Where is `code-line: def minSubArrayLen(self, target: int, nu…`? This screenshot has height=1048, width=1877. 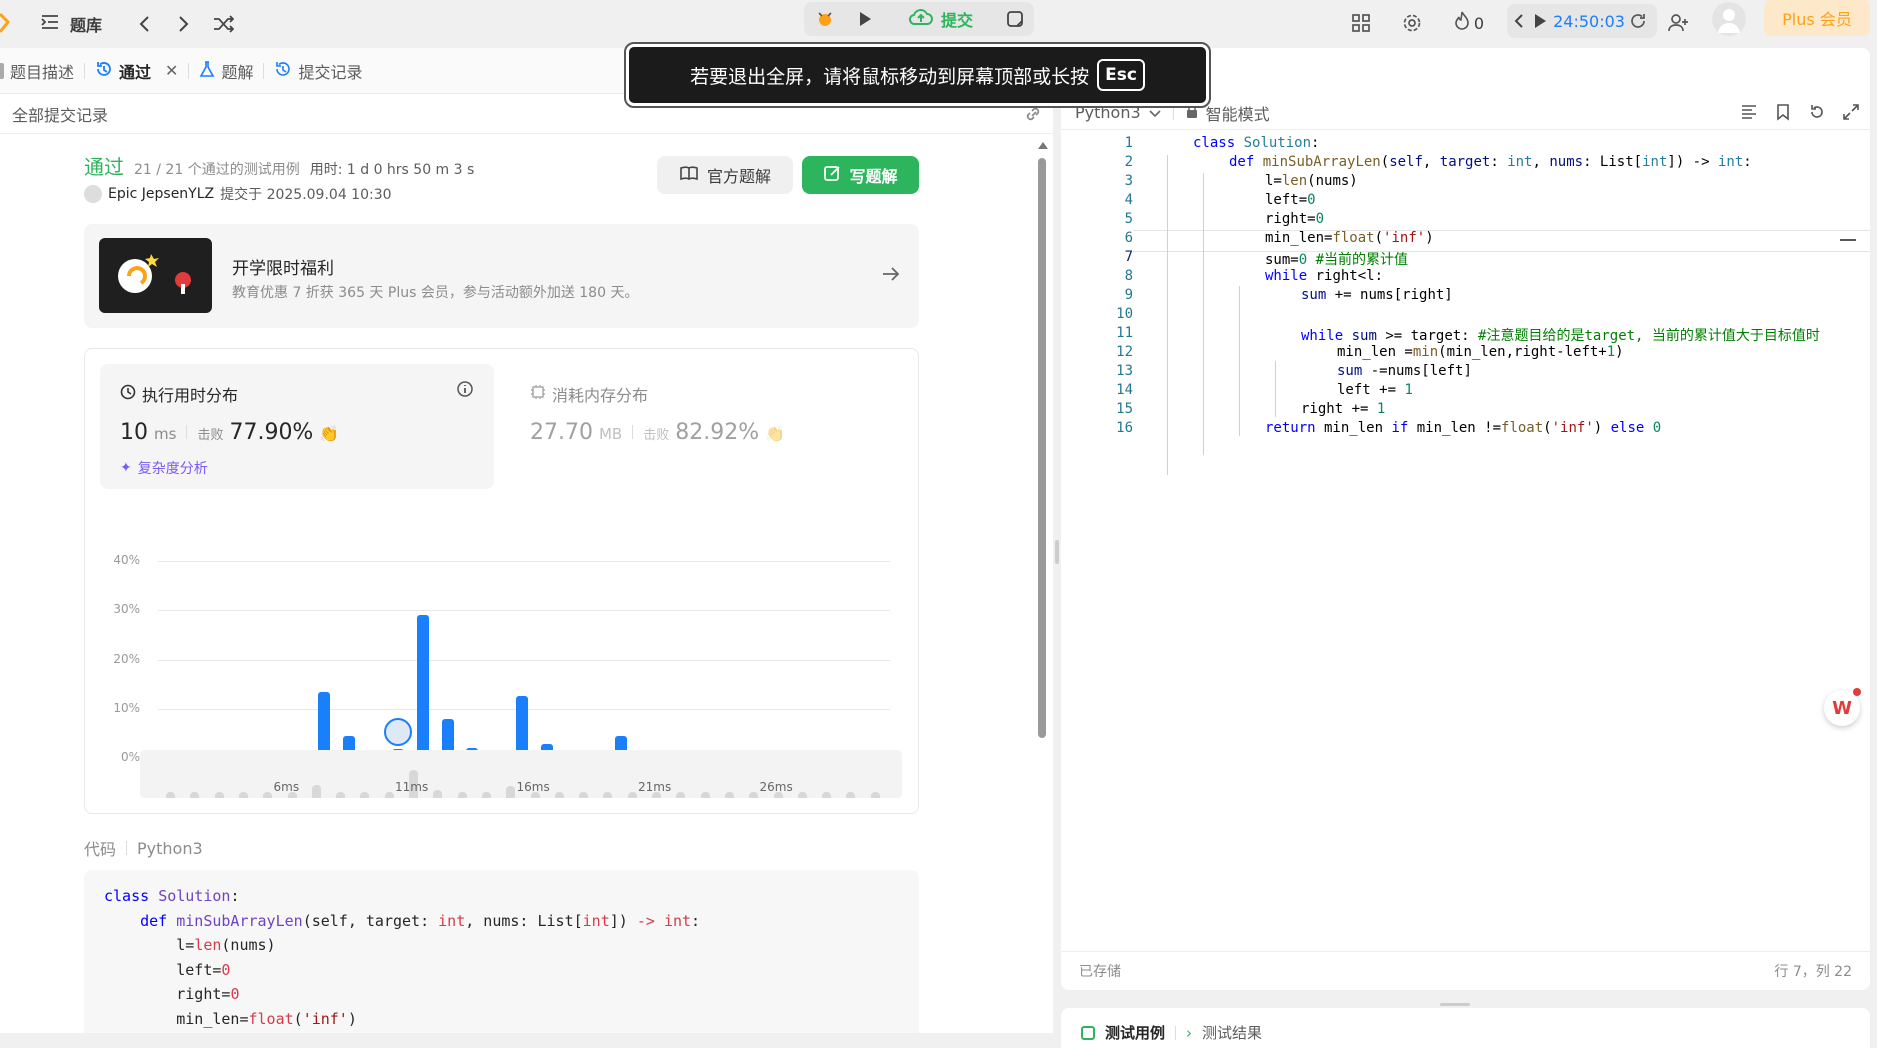 code-line: def minSubArrayLen(self, target: int, nu… is located at coordinates (420, 920).